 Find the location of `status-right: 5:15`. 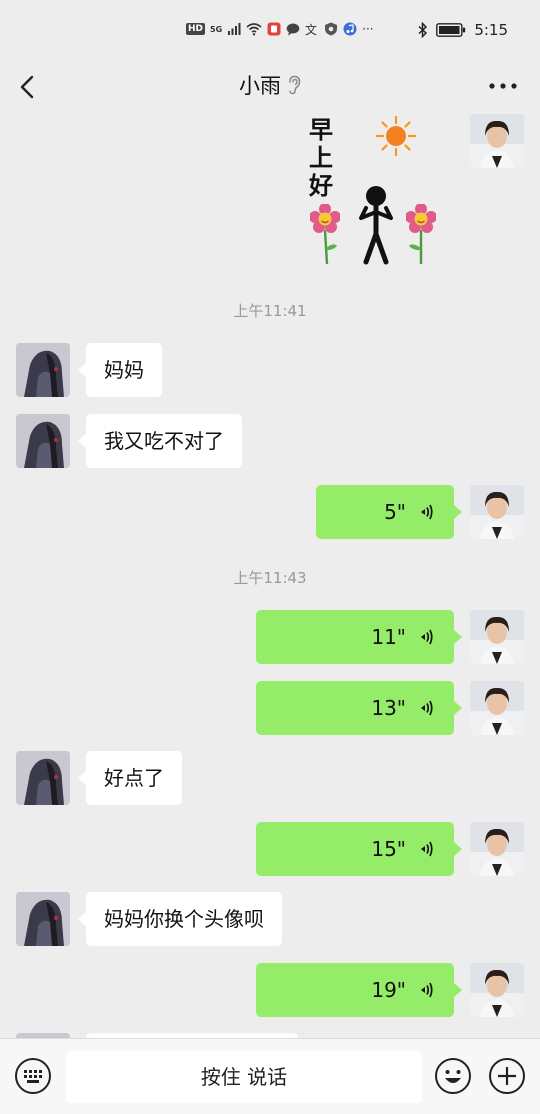

status-right: 5:15 is located at coordinates (463, 30).